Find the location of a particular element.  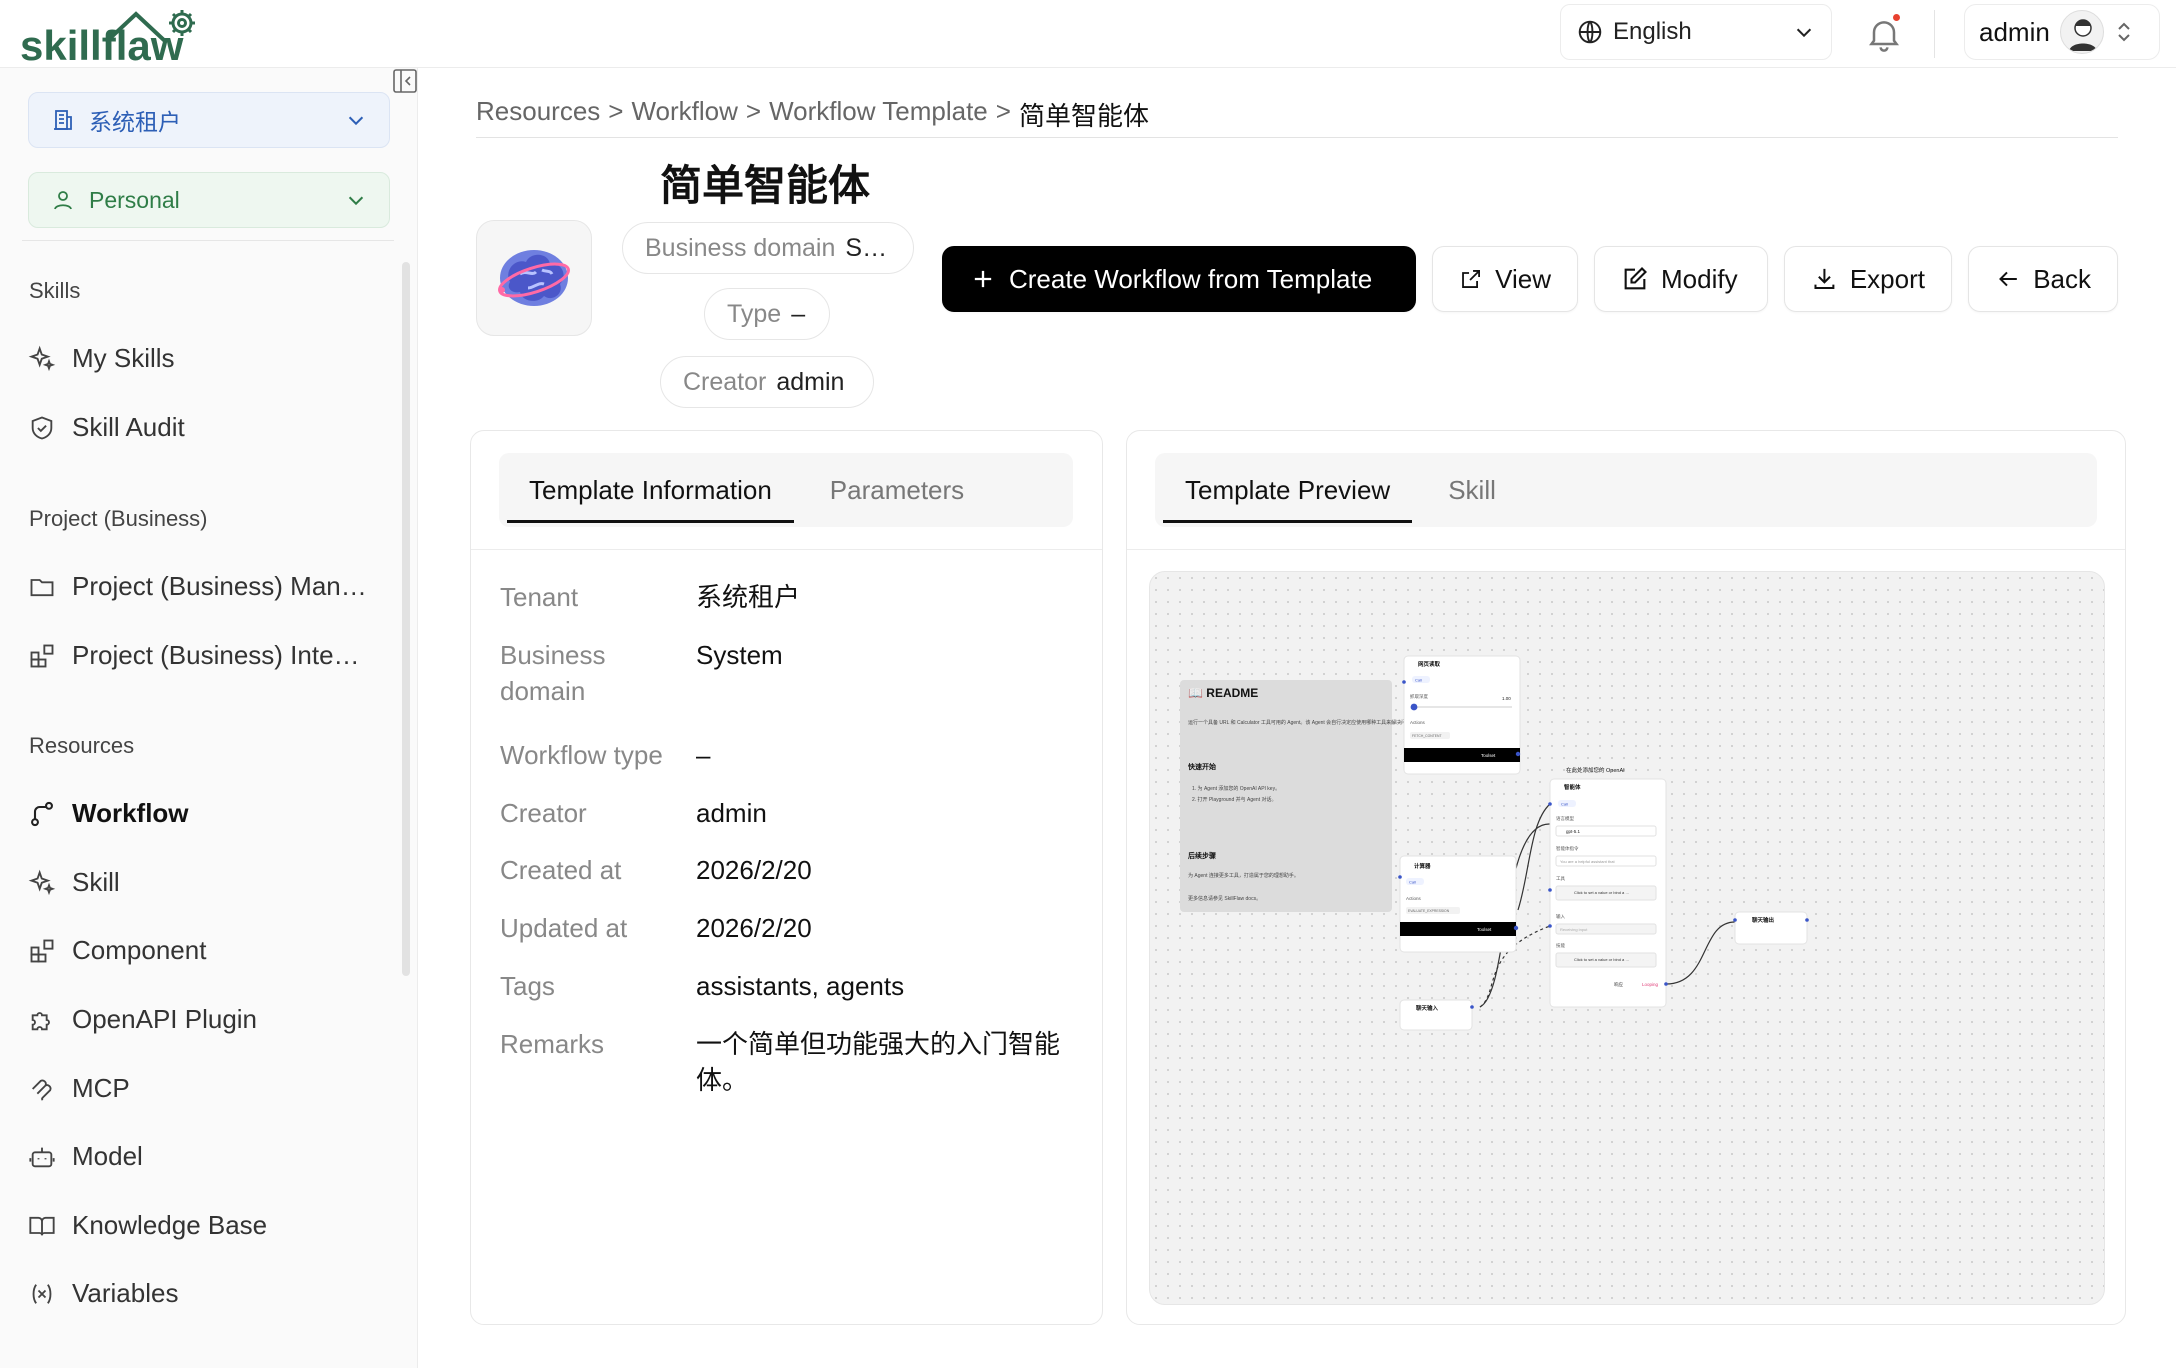

create-workflow-button: Create Workflow from Template is located at coordinates (1179, 279).